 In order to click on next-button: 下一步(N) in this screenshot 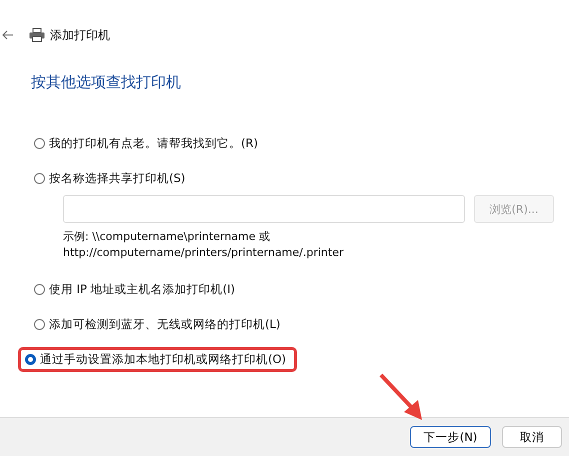, I will do `click(450, 437)`.